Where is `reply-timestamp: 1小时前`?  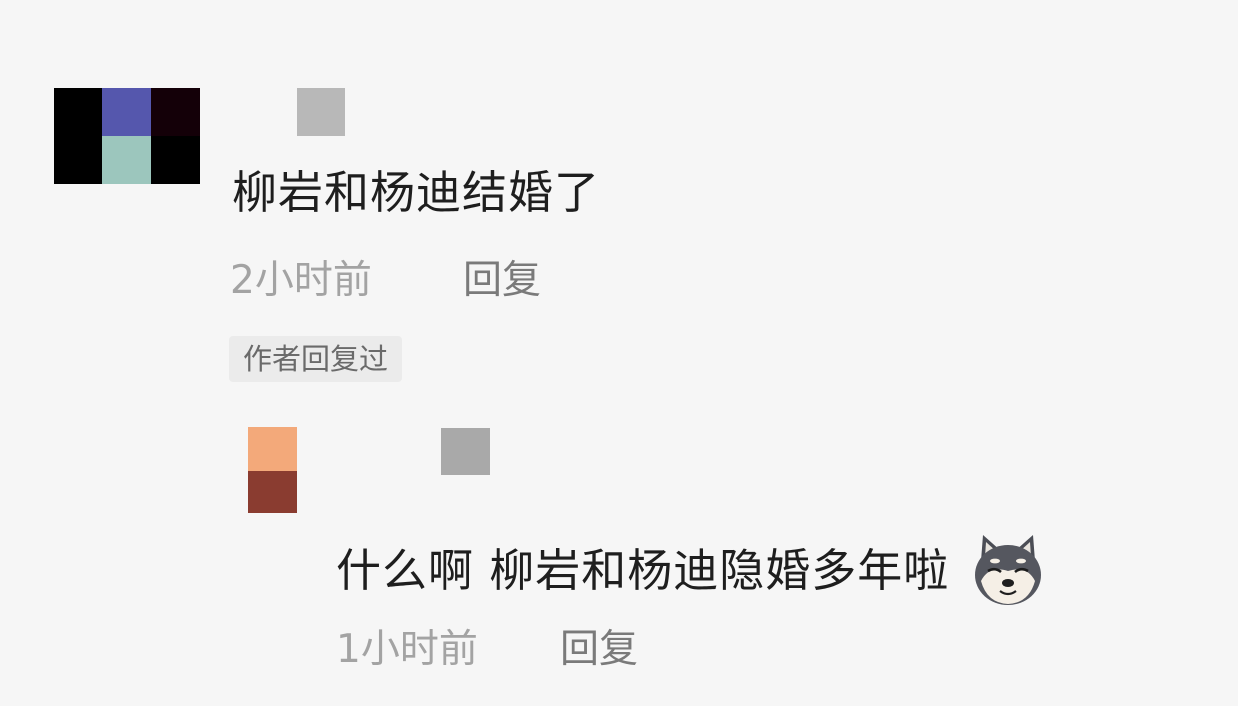 reply-timestamp: 1小时前 is located at coordinates (407, 649).